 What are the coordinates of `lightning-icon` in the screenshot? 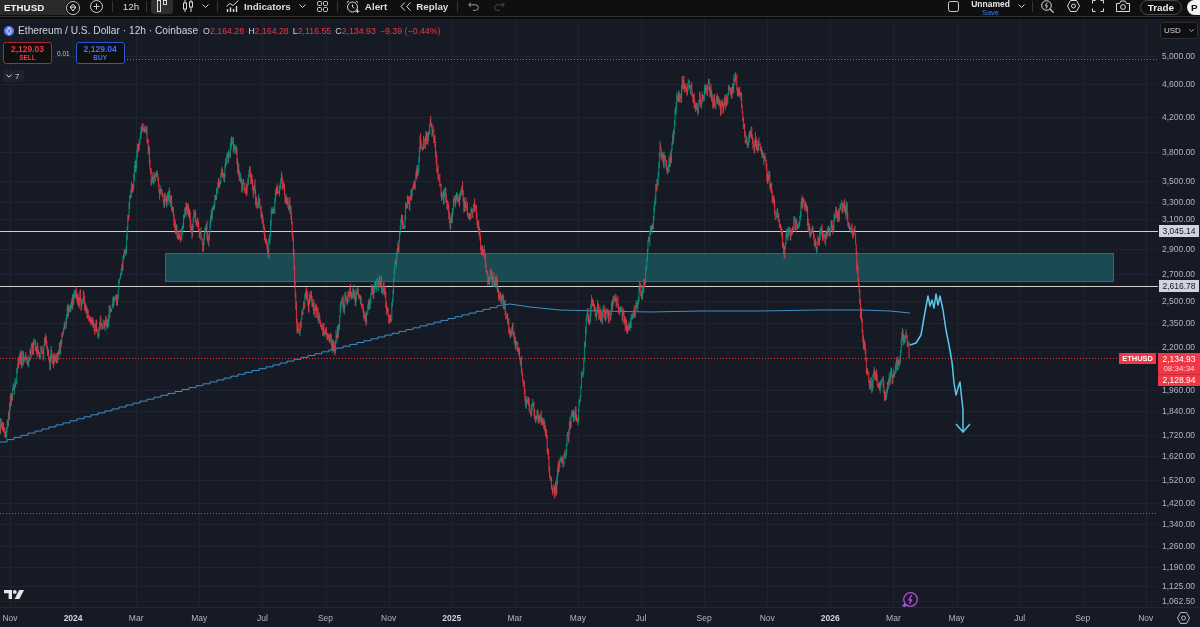 It's located at (909, 600).